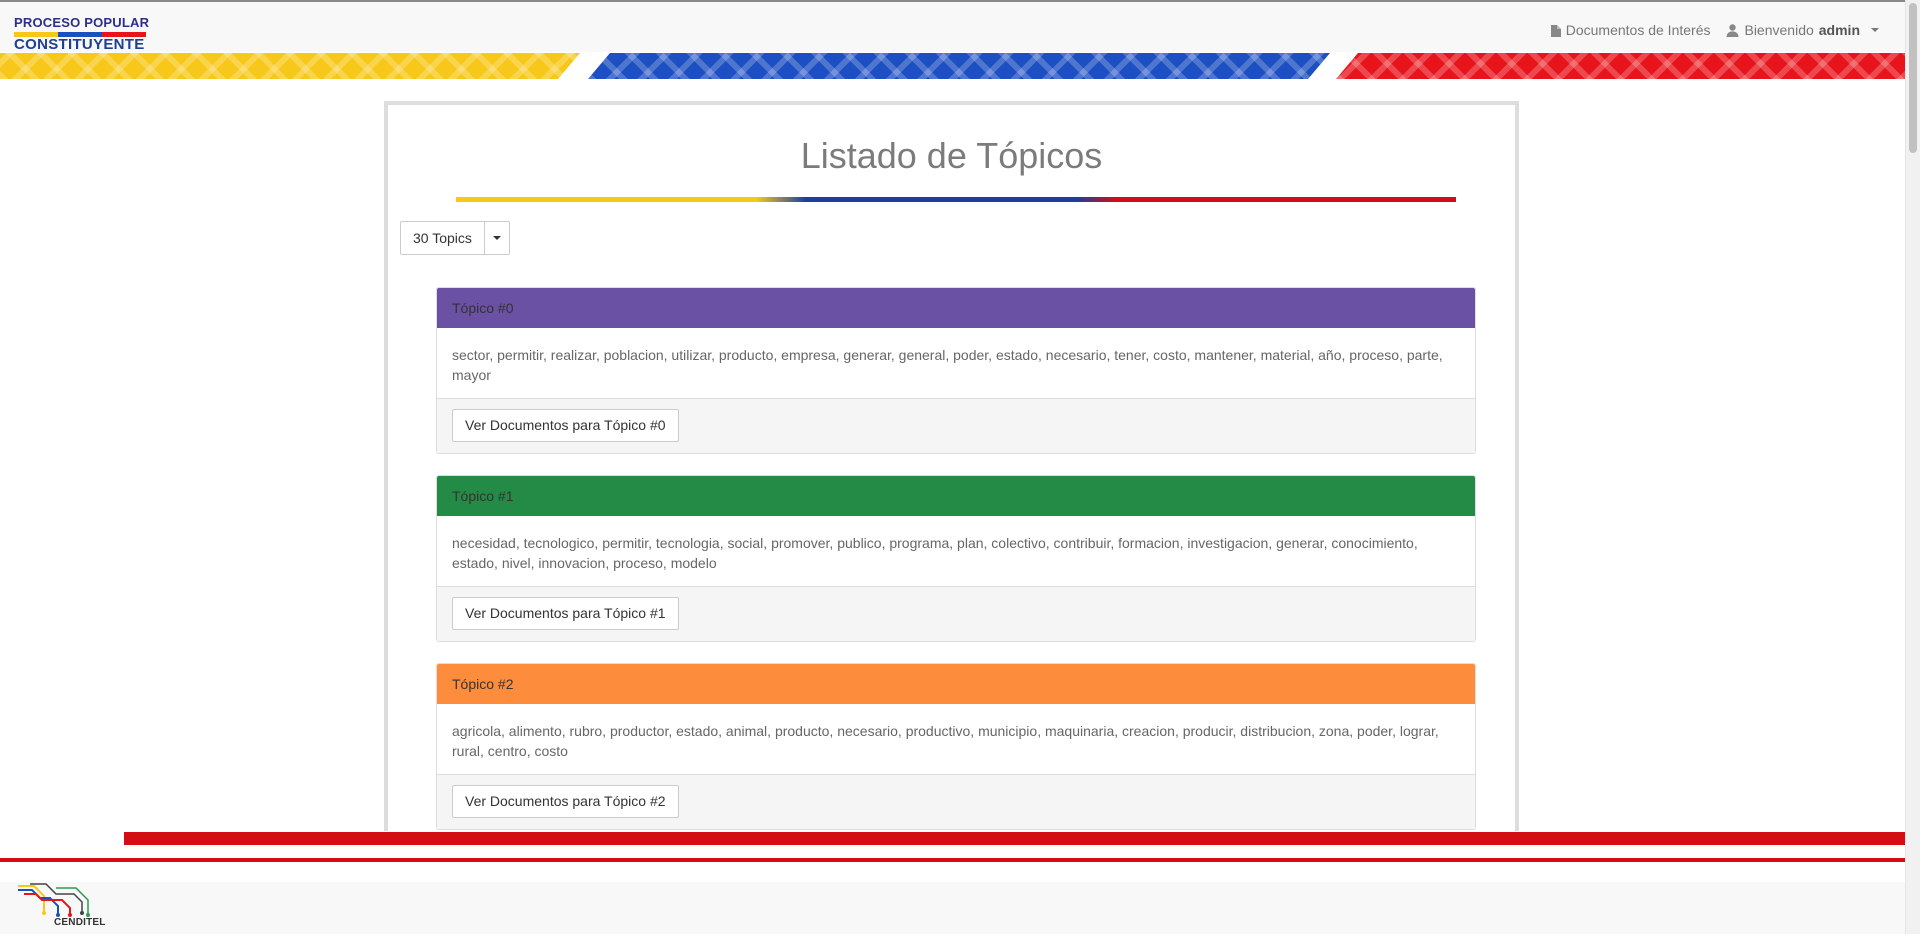 This screenshot has height=939, width=1920. Describe the element at coordinates (956, 614) in the screenshot. I see `topic-footer: Ver Documentos para Tópico #1` at that location.